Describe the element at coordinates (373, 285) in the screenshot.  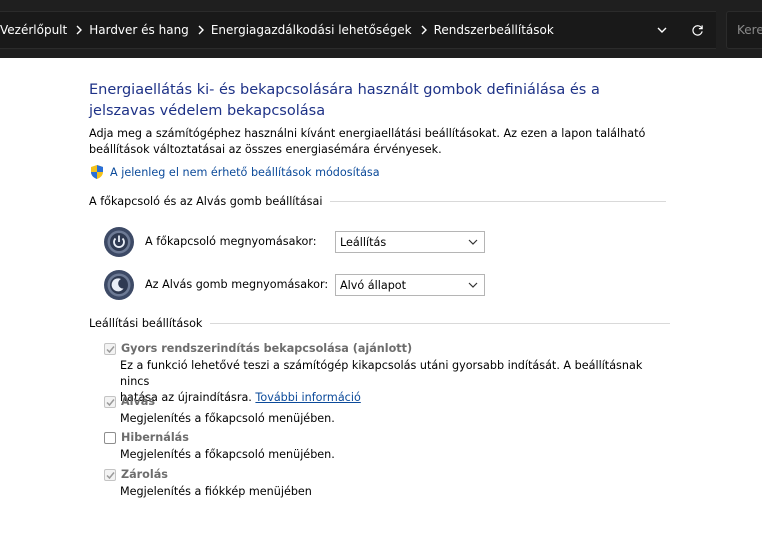
I see `sleep-button-action-value: Alvó állapot` at that location.